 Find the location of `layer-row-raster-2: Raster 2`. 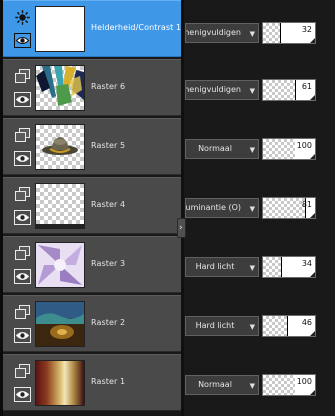

layer-row-raster-2: Raster 2 is located at coordinates (92, 323).